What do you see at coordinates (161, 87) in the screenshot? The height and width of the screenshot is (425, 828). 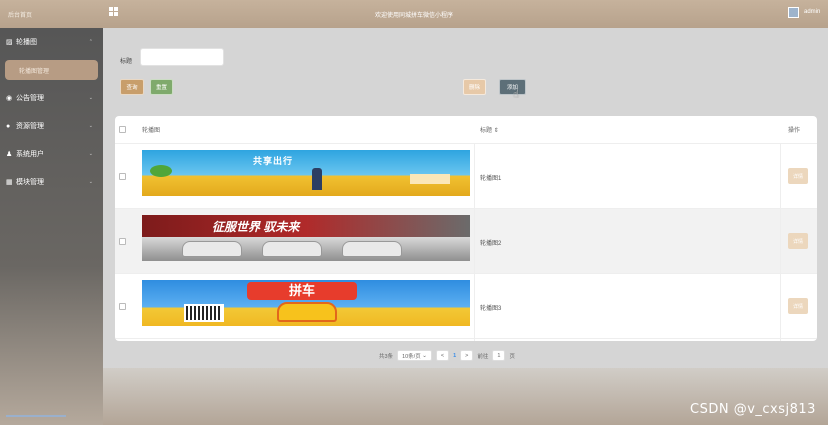 I see `reset-button: 重置` at bounding box center [161, 87].